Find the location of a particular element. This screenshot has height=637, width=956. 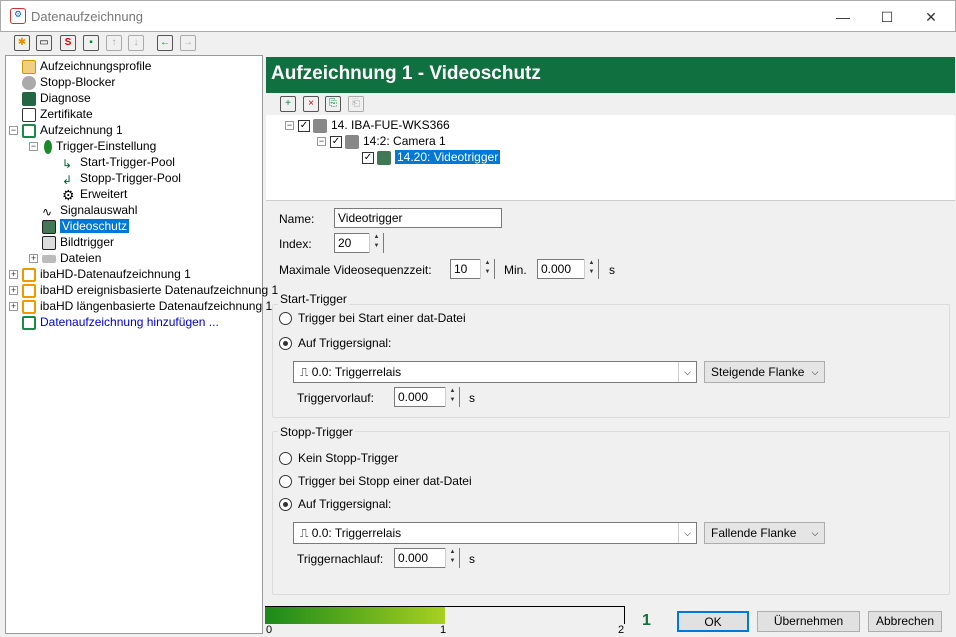

label: Zertifikate is located at coordinates (66, 114).